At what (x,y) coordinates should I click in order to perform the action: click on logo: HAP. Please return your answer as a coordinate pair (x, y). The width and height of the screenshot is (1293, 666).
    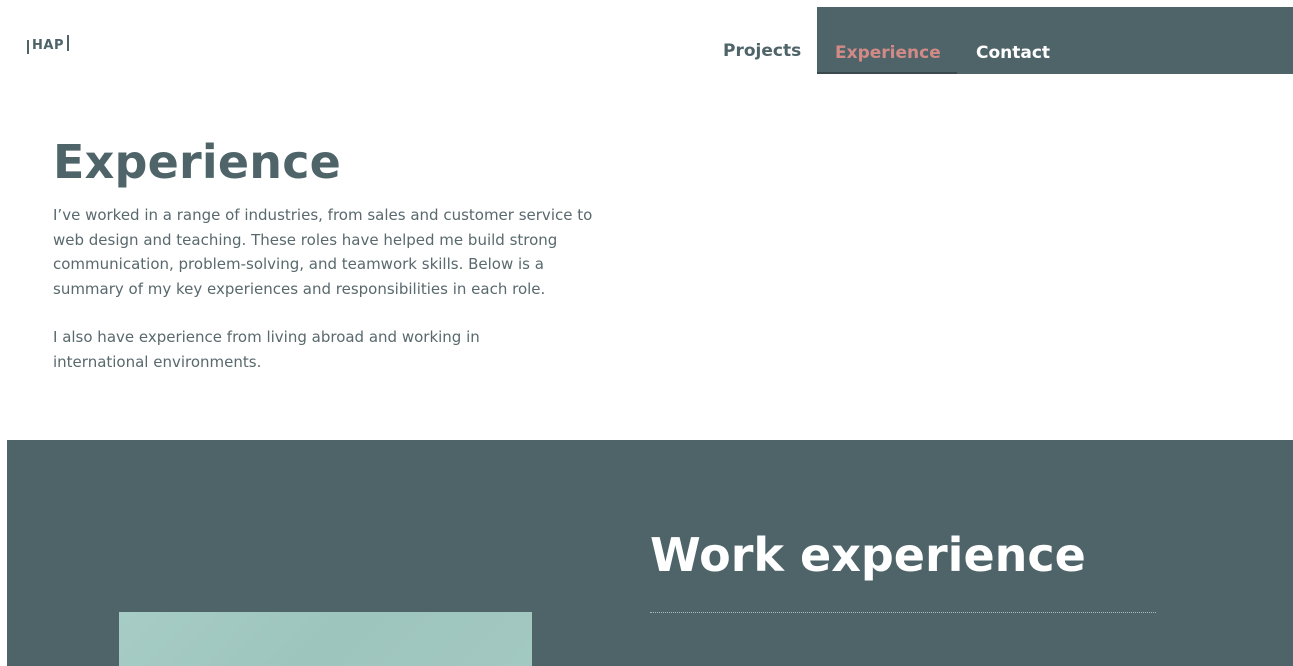
    Looking at the image, I should click on (48, 44).